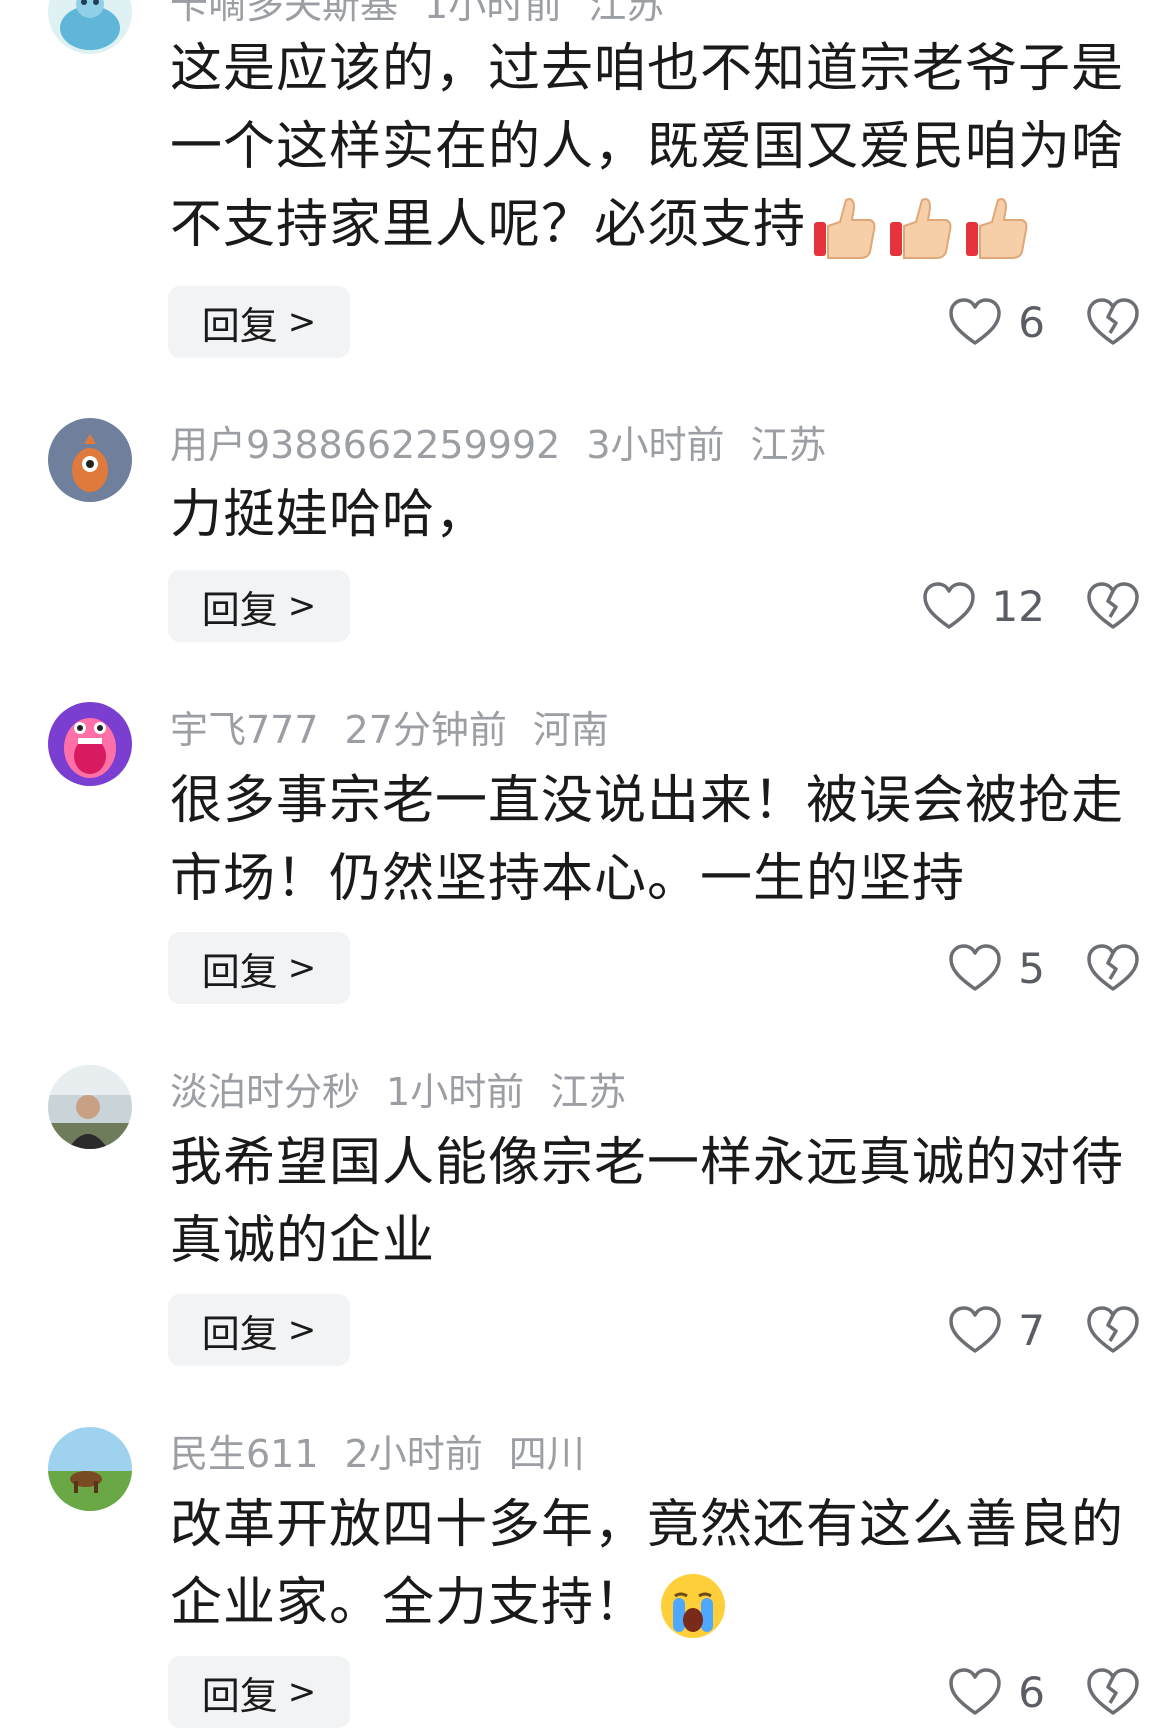 This screenshot has width=1170, height=1728. I want to click on like-count: 5, so click(1031, 968).